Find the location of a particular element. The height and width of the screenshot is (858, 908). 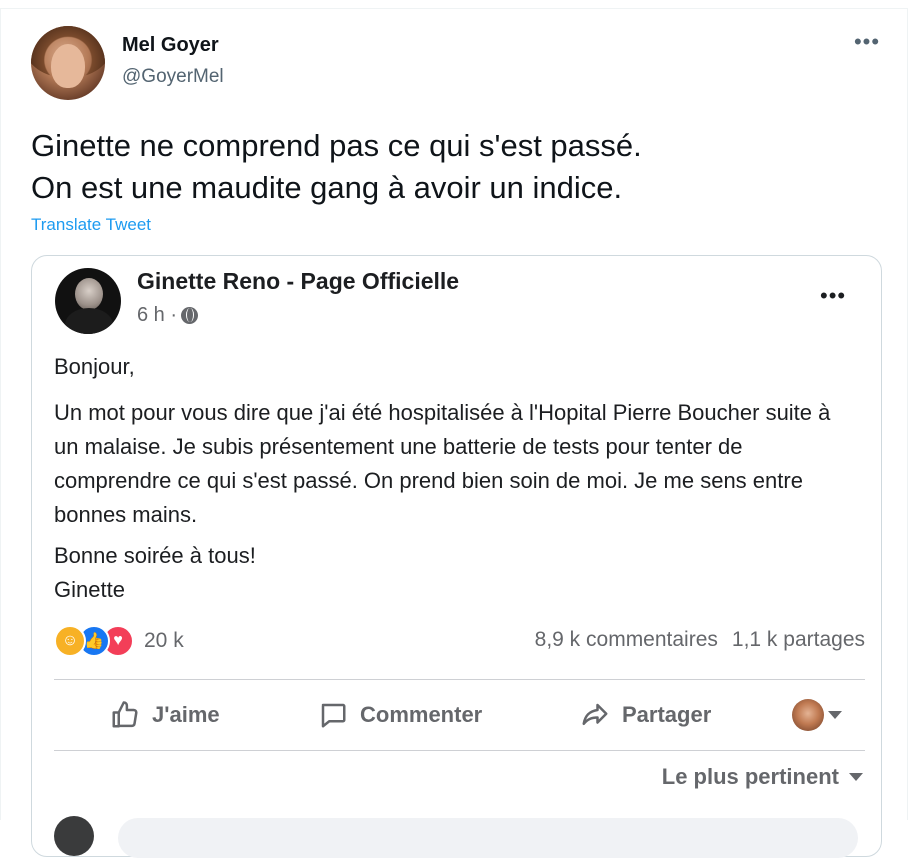

page-avatar is located at coordinates (88, 301).